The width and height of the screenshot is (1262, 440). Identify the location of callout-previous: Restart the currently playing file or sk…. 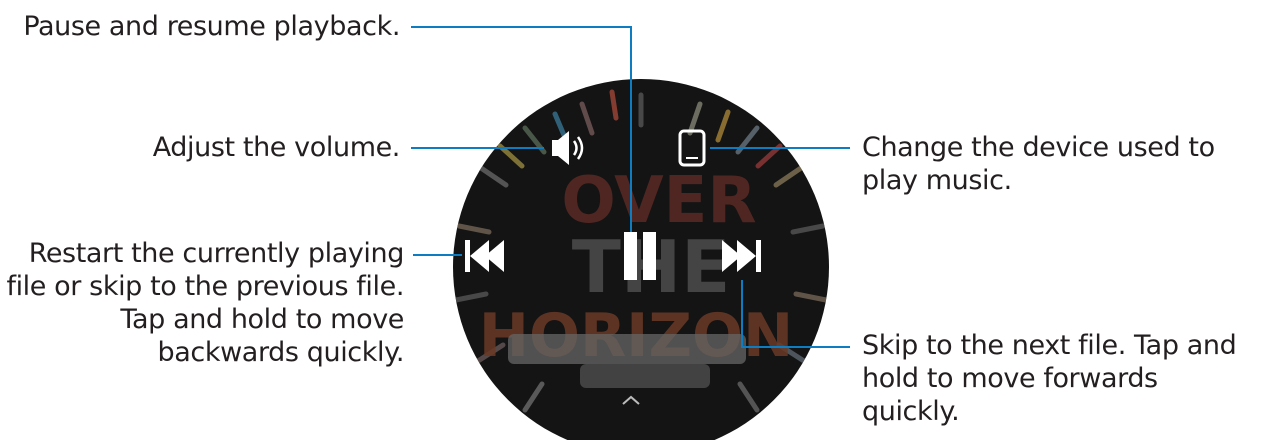
(205, 303).